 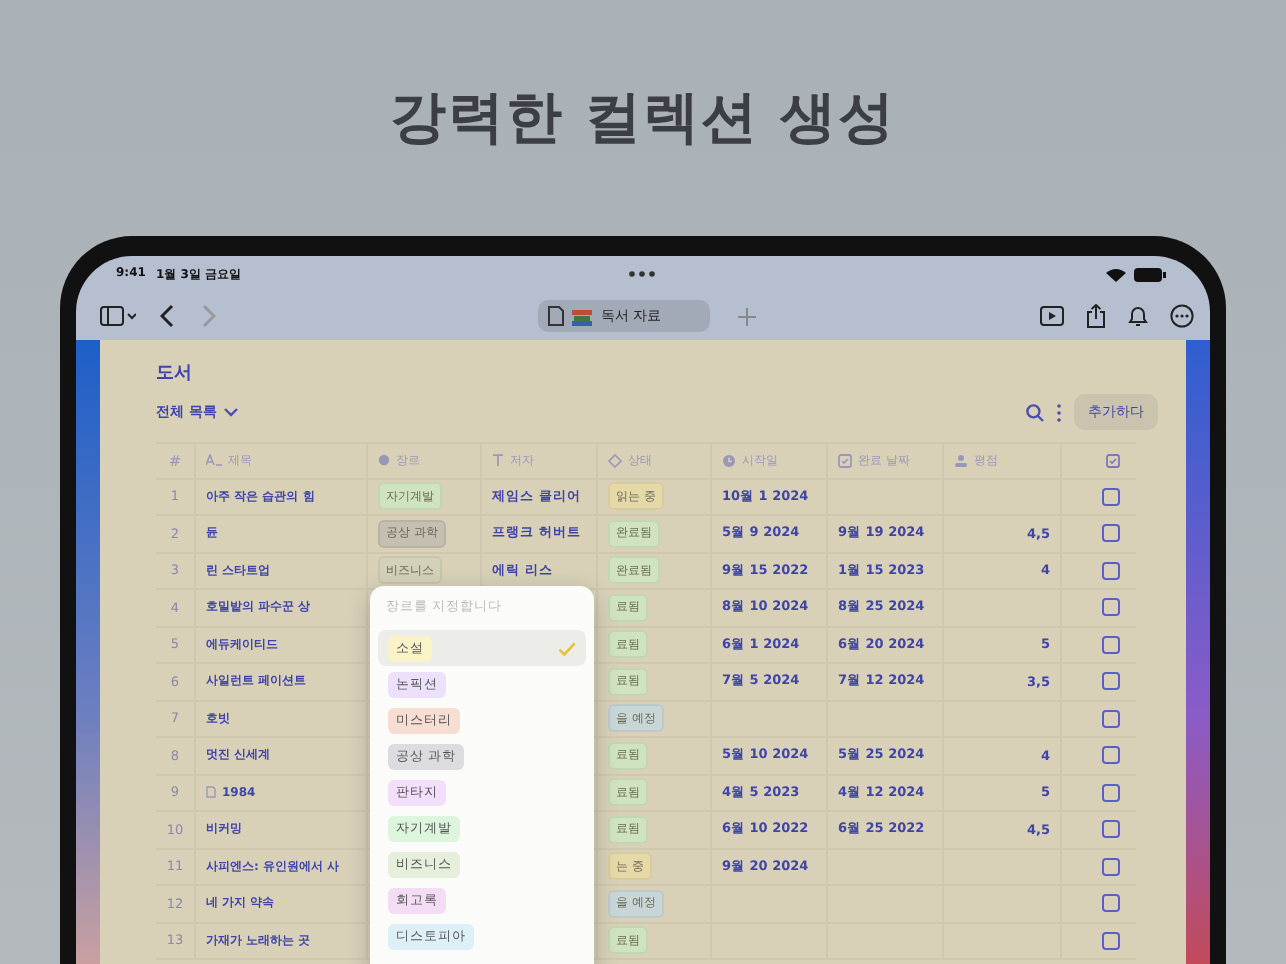 I want to click on back-icon, so click(x=168, y=316).